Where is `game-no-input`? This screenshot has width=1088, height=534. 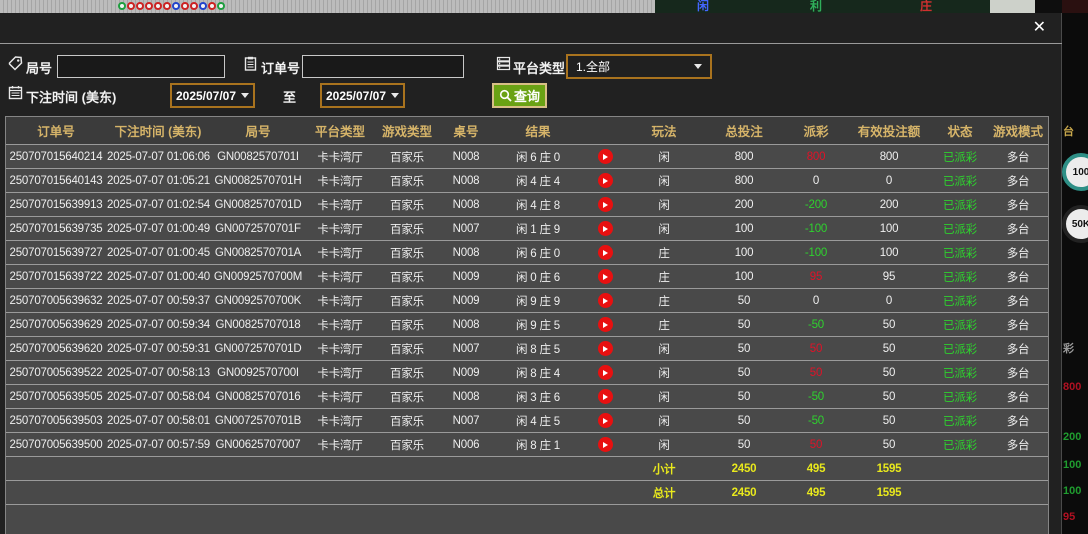 game-no-input is located at coordinates (141, 66).